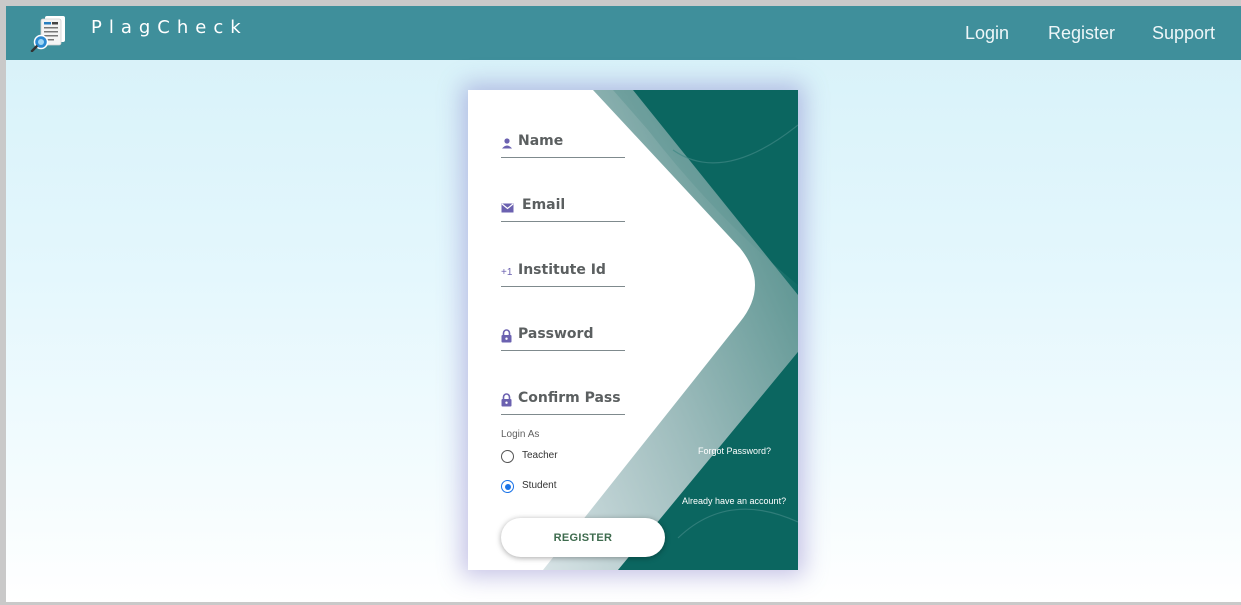 The width and height of the screenshot is (1241, 605). What do you see at coordinates (539, 485) in the screenshot?
I see `student-radio-label: Student` at bounding box center [539, 485].